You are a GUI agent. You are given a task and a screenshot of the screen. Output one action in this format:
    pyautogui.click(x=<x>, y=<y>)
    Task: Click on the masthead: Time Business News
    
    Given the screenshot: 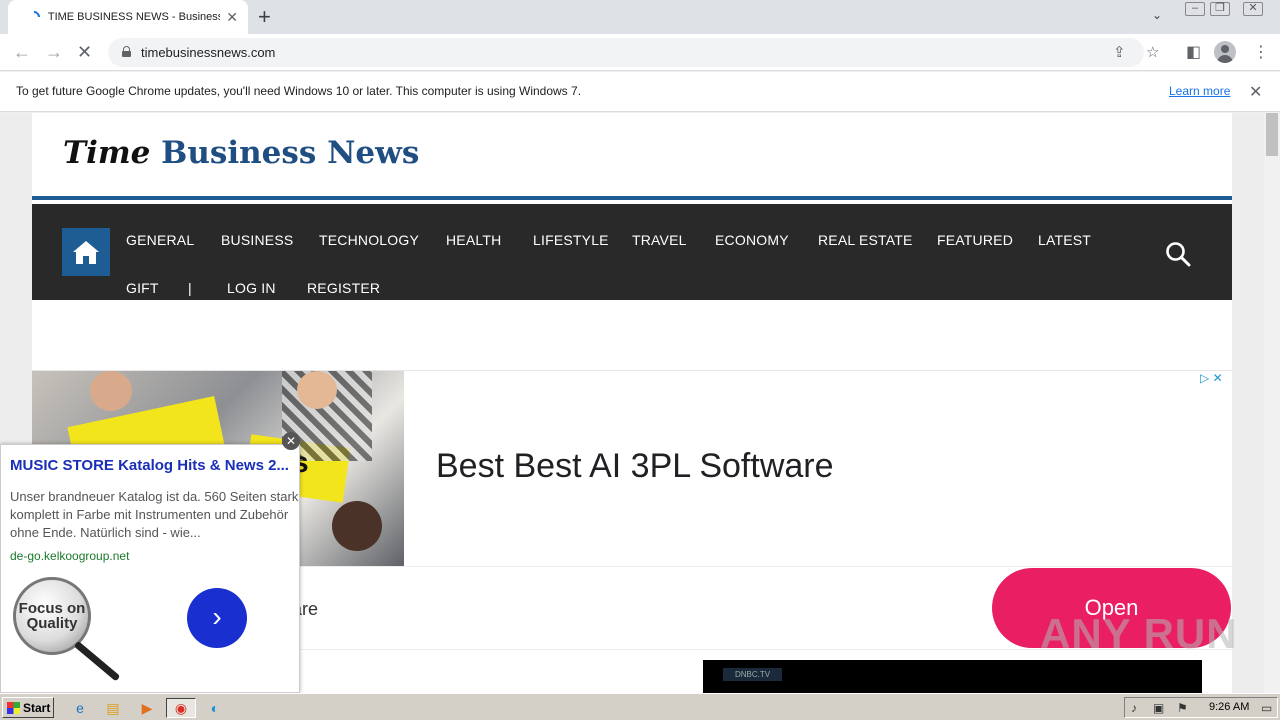 What is the action you would take?
    pyautogui.click(x=632, y=156)
    